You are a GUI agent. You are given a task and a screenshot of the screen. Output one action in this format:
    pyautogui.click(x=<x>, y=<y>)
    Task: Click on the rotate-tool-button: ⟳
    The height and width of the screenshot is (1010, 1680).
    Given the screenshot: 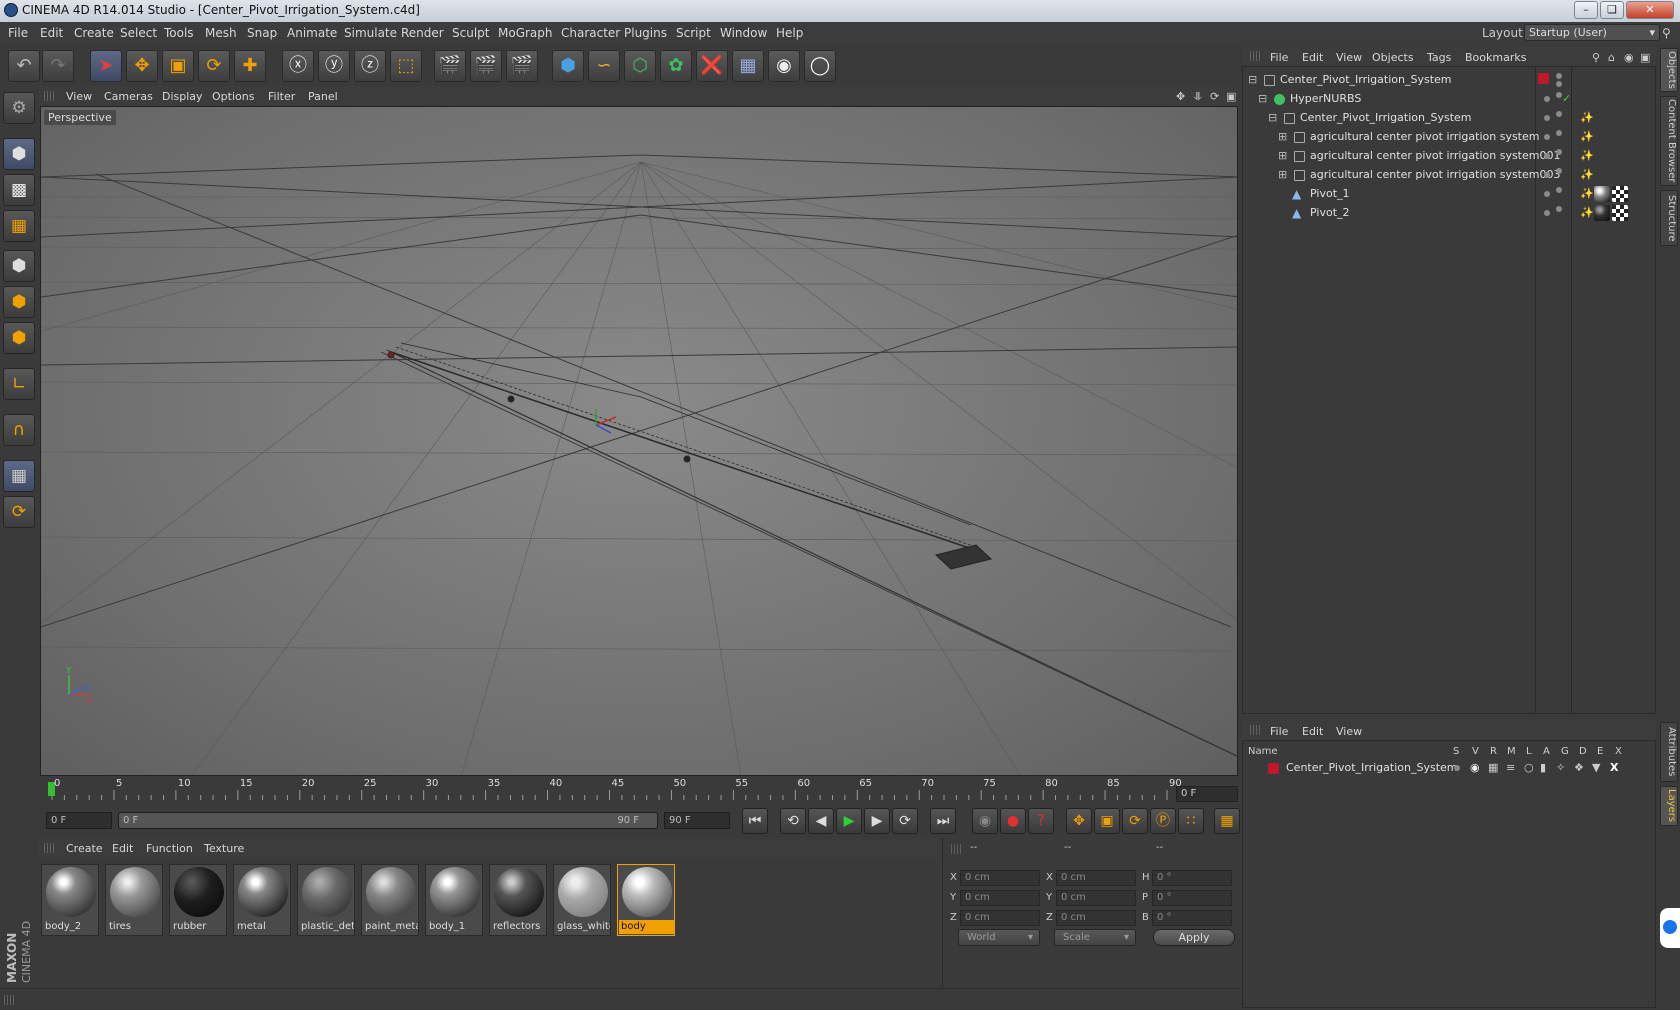 What is the action you would take?
    pyautogui.click(x=214, y=66)
    